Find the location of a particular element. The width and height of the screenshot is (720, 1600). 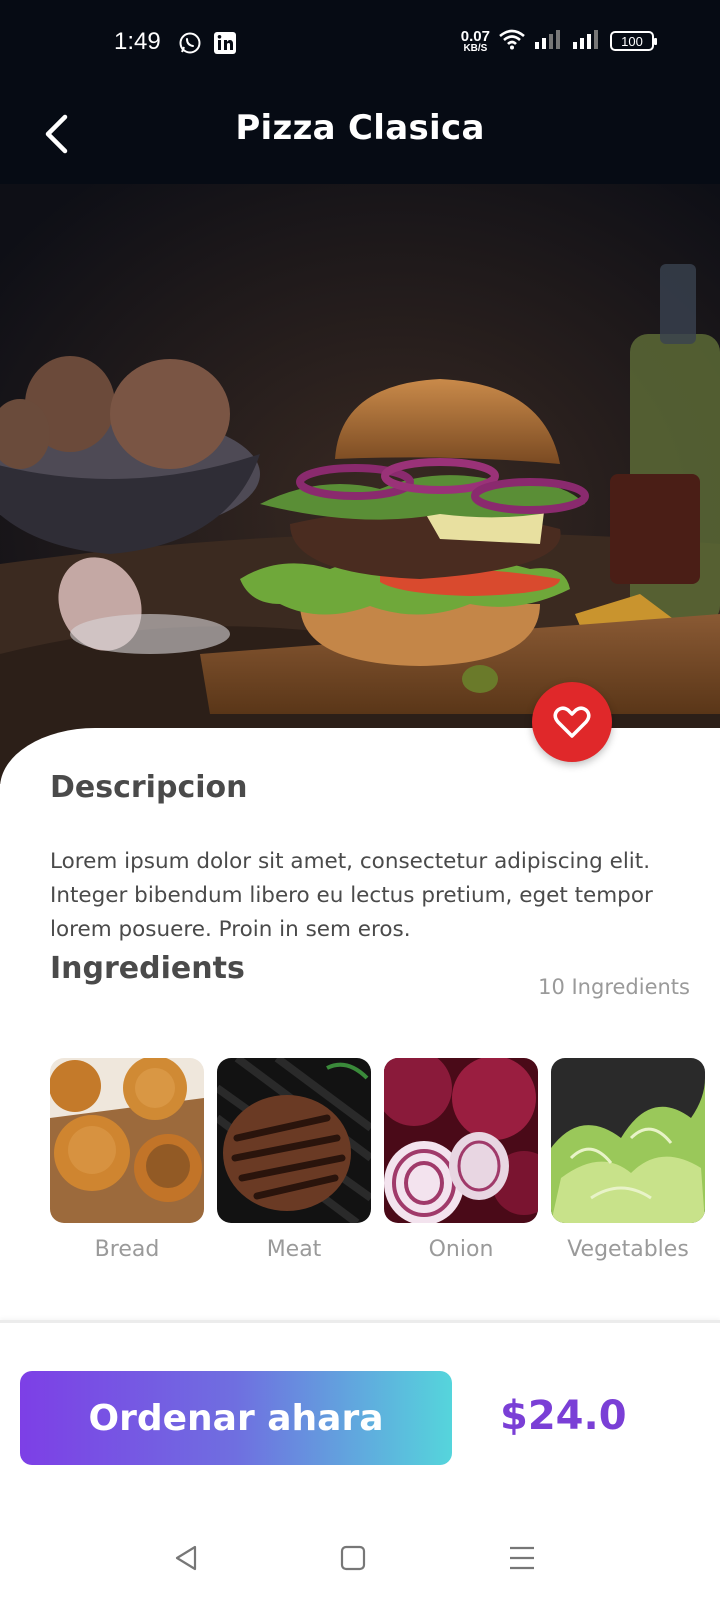

ingredient-card-bread: Bread is located at coordinates (127, 1160).